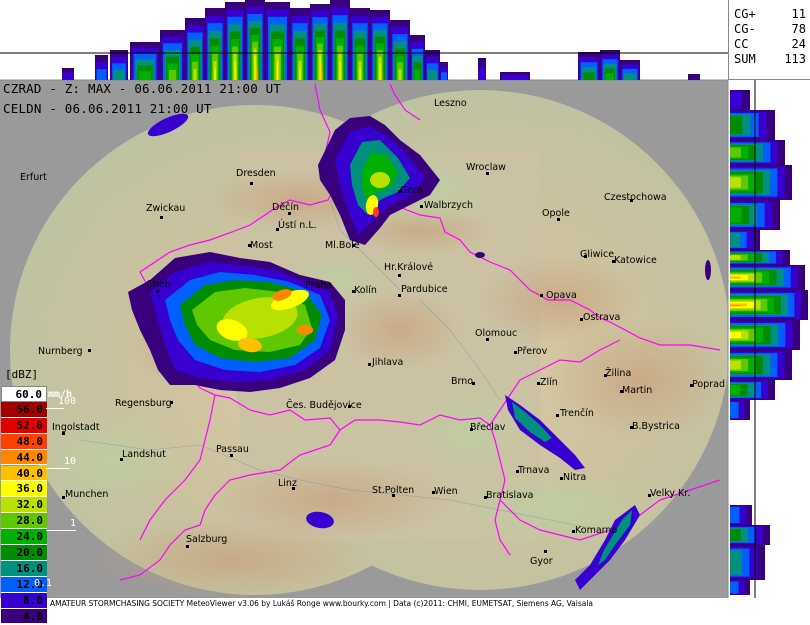  I want to click on city-label: Opole, so click(556, 213).